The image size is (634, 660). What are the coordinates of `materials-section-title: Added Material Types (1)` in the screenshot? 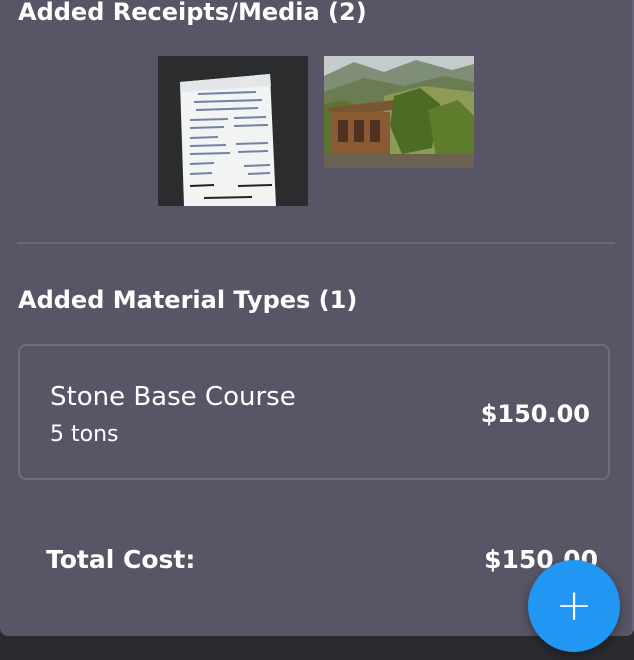 It's located at (188, 300).